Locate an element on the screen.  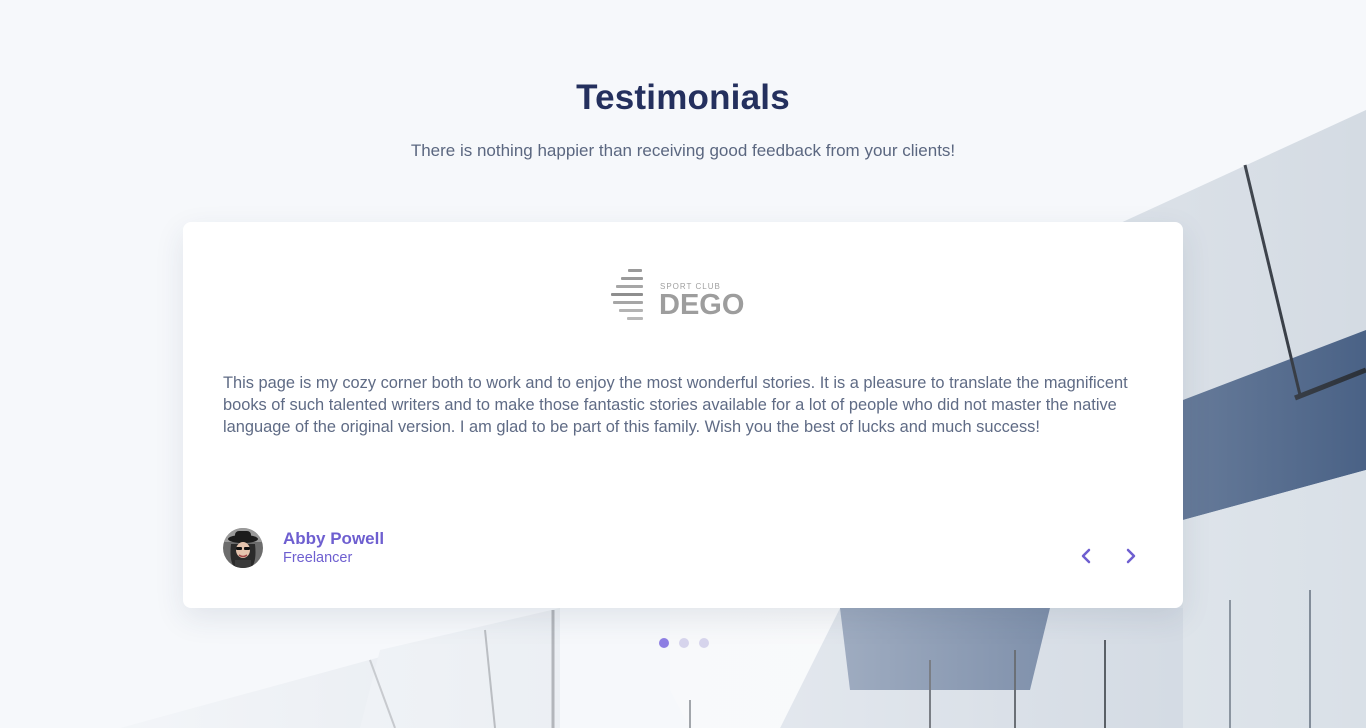
section-title: Testimonials is located at coordinates (683, 97).